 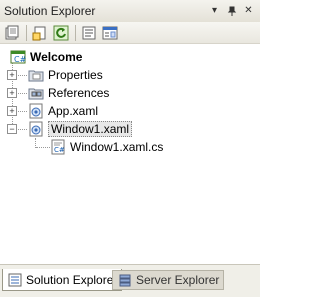 I want to click on tab-server-explorer: Server Explorer, so click(x=168, y=280).